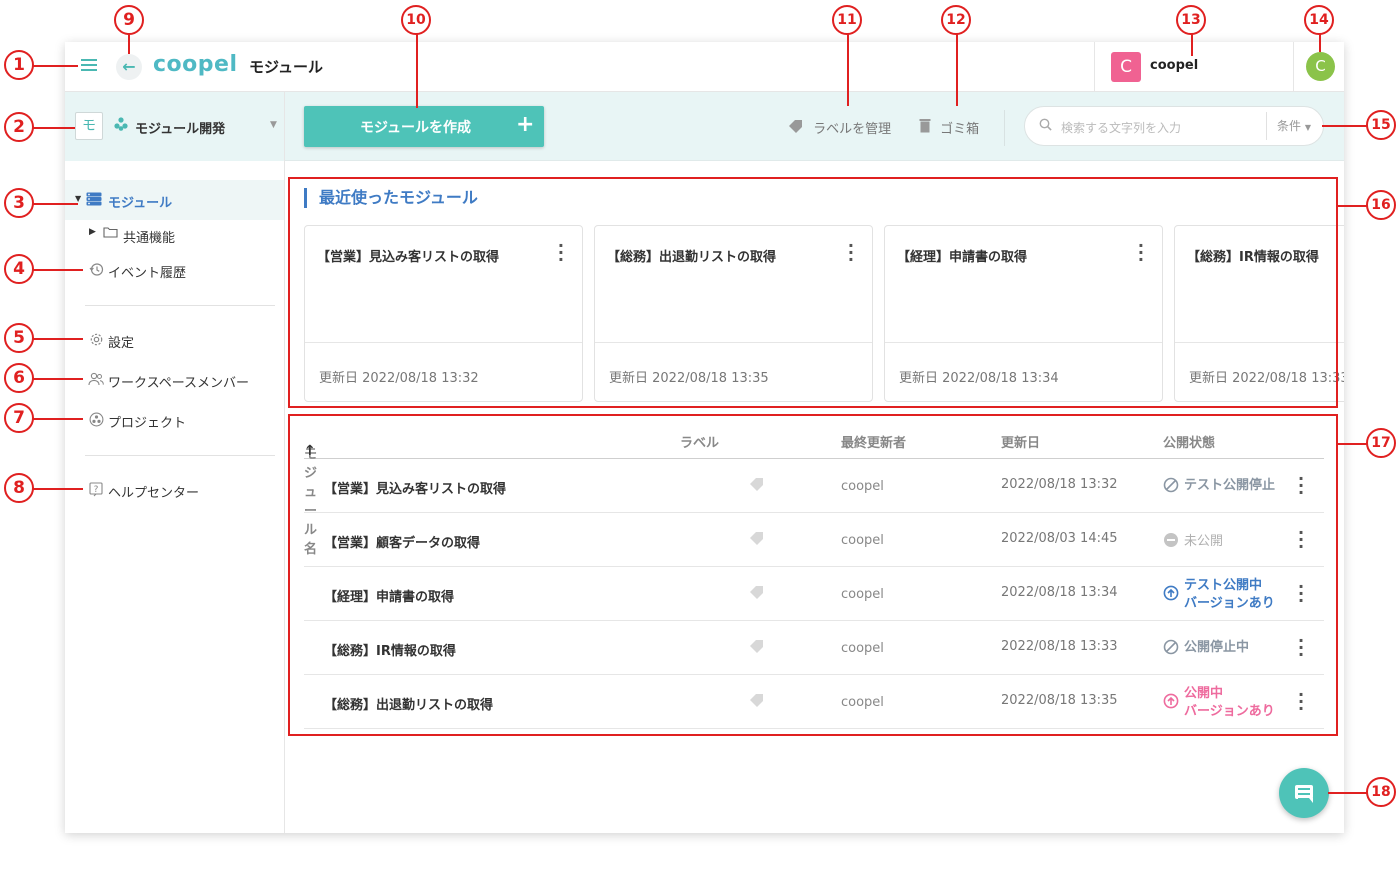  What do you see at coordinates (286, 67) in the screenshot?
I see `page-title: モジュール` at bounding box center [286, 67].